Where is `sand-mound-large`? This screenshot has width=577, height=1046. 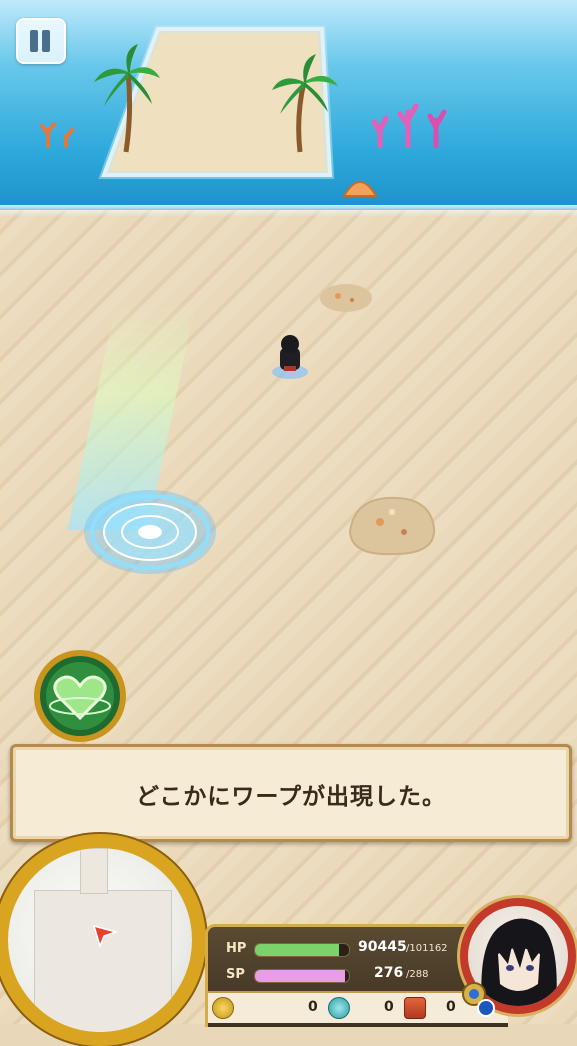 sand-mound-large is located at coordinates (392, 526).